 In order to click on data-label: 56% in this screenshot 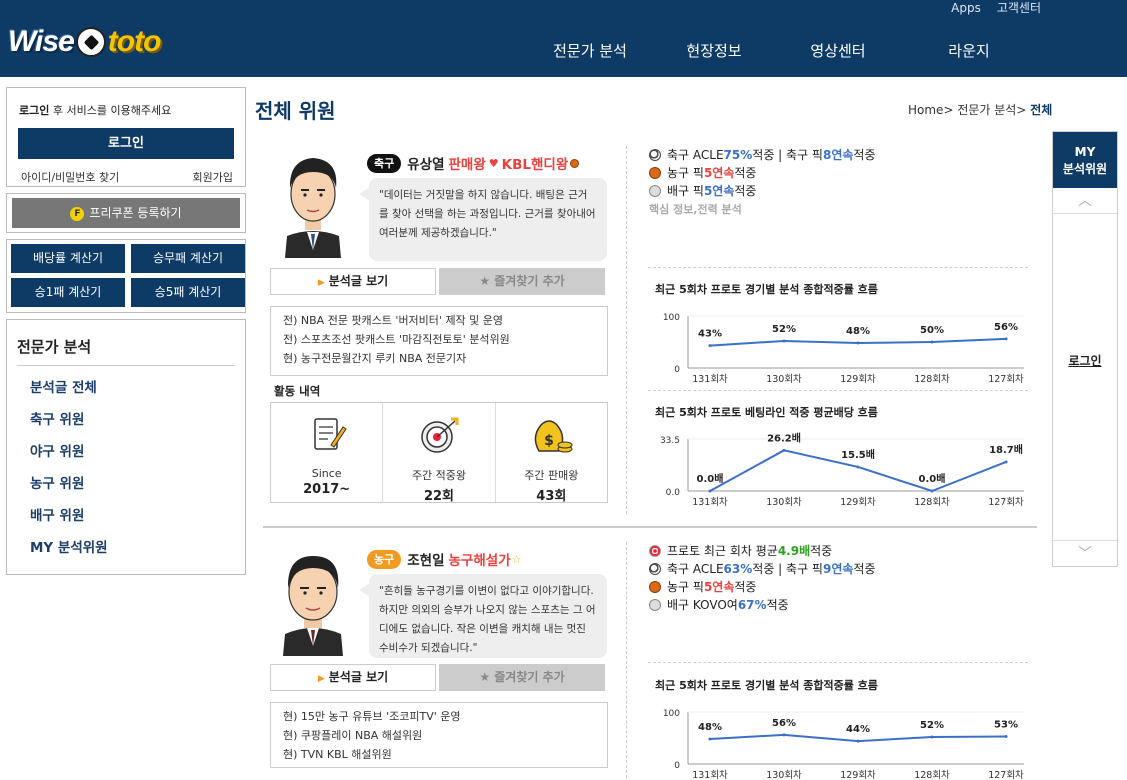, I will do `click(1006, 327)`.